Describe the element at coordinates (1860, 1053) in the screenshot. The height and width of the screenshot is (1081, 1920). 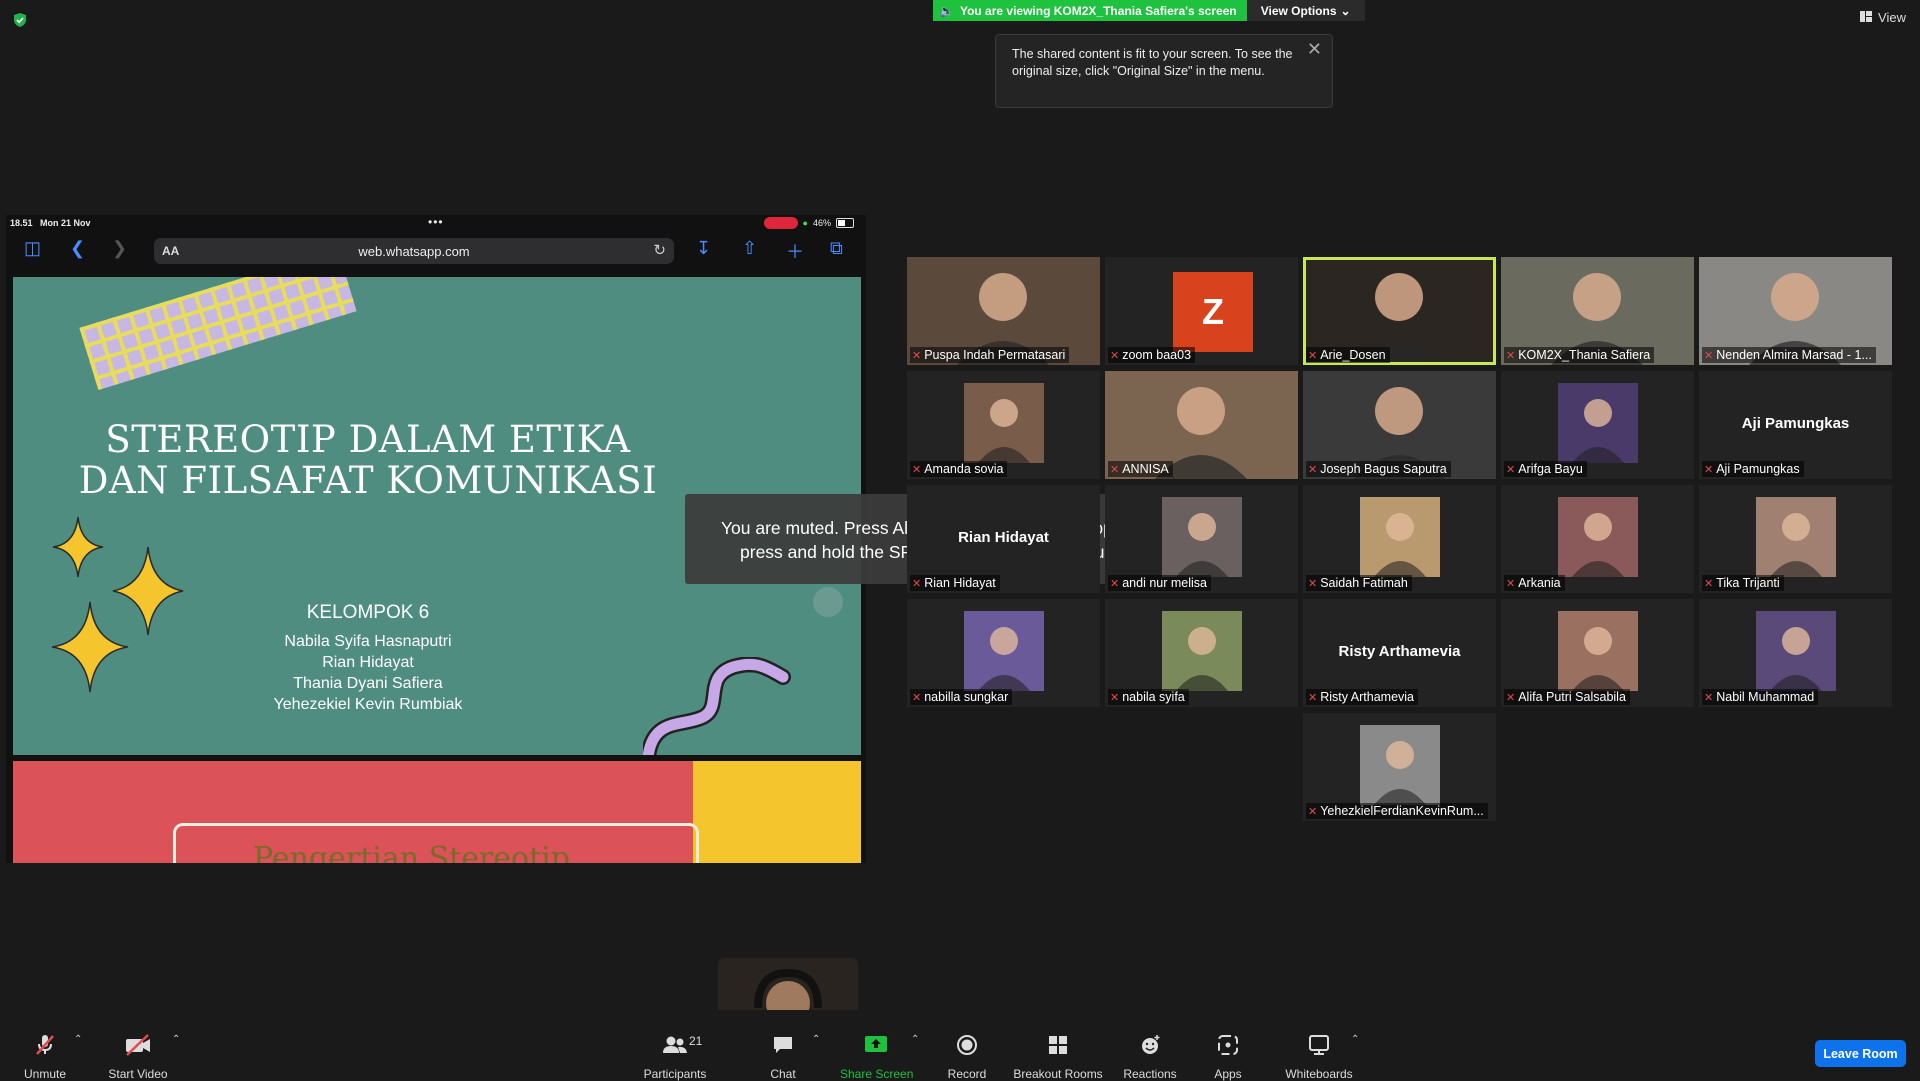
I see `leave-room-button: Leave Room` at that location.